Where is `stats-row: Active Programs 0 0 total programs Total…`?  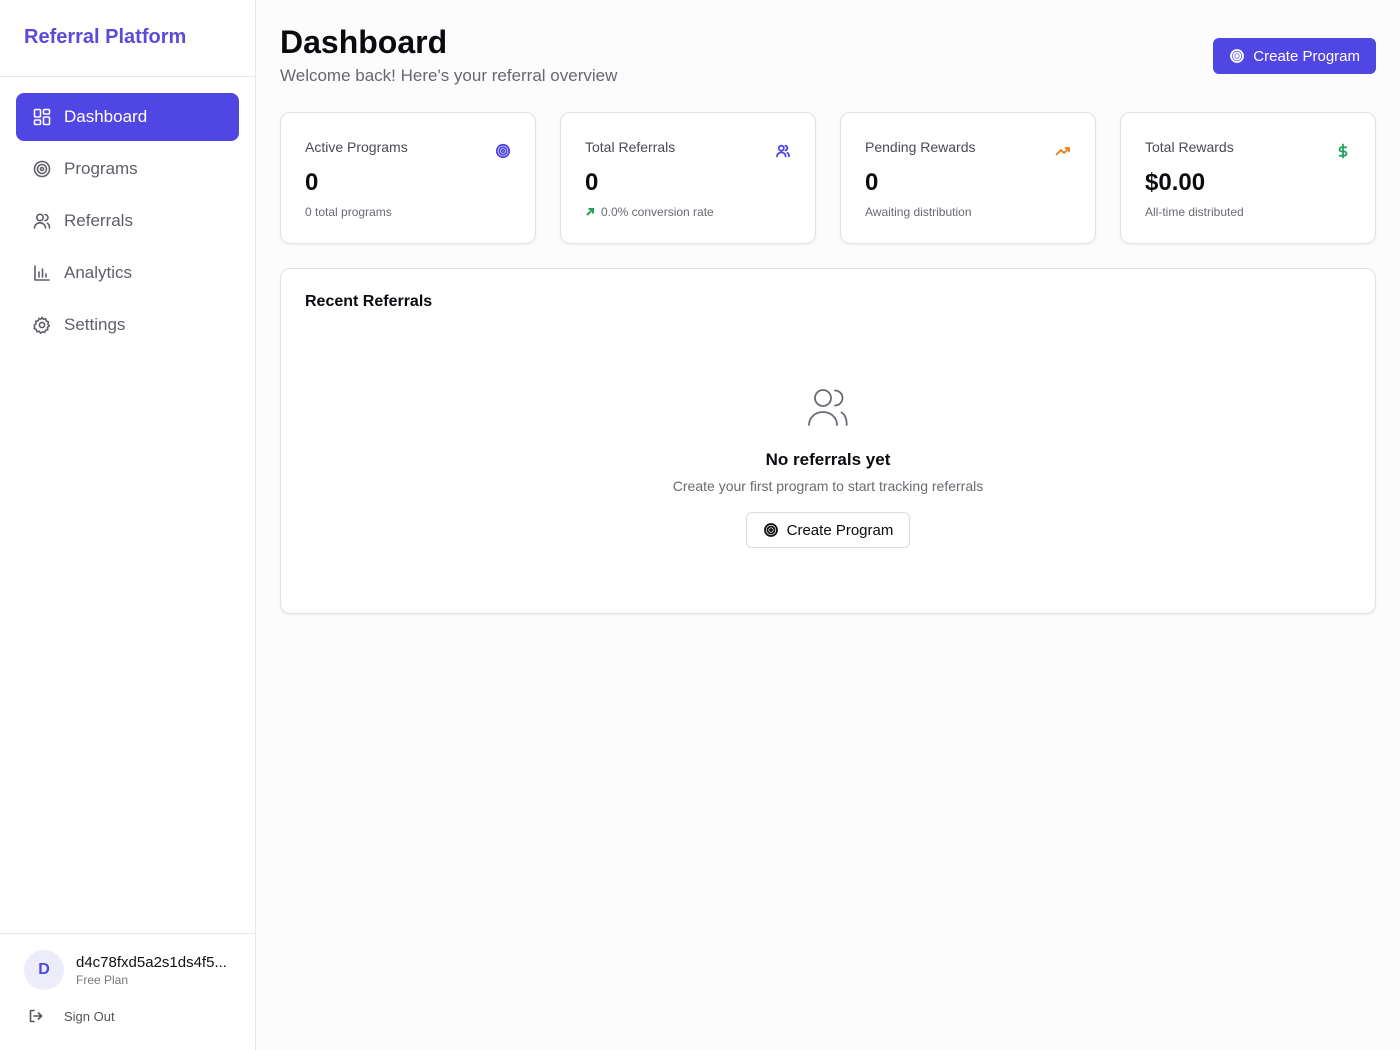 stats-row: Active Programs 0 0 total programs Total… is located at coordinates (828, 178).